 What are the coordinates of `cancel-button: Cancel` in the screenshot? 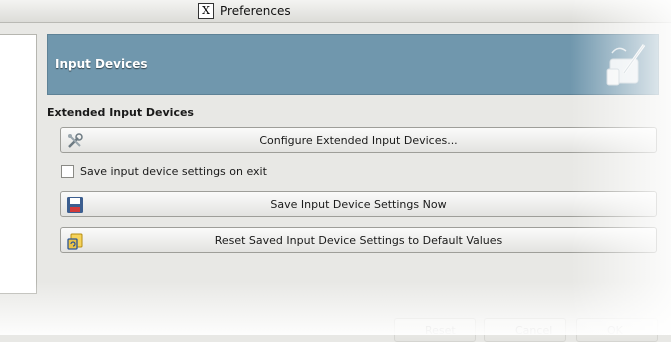 It's located at (525, 330).